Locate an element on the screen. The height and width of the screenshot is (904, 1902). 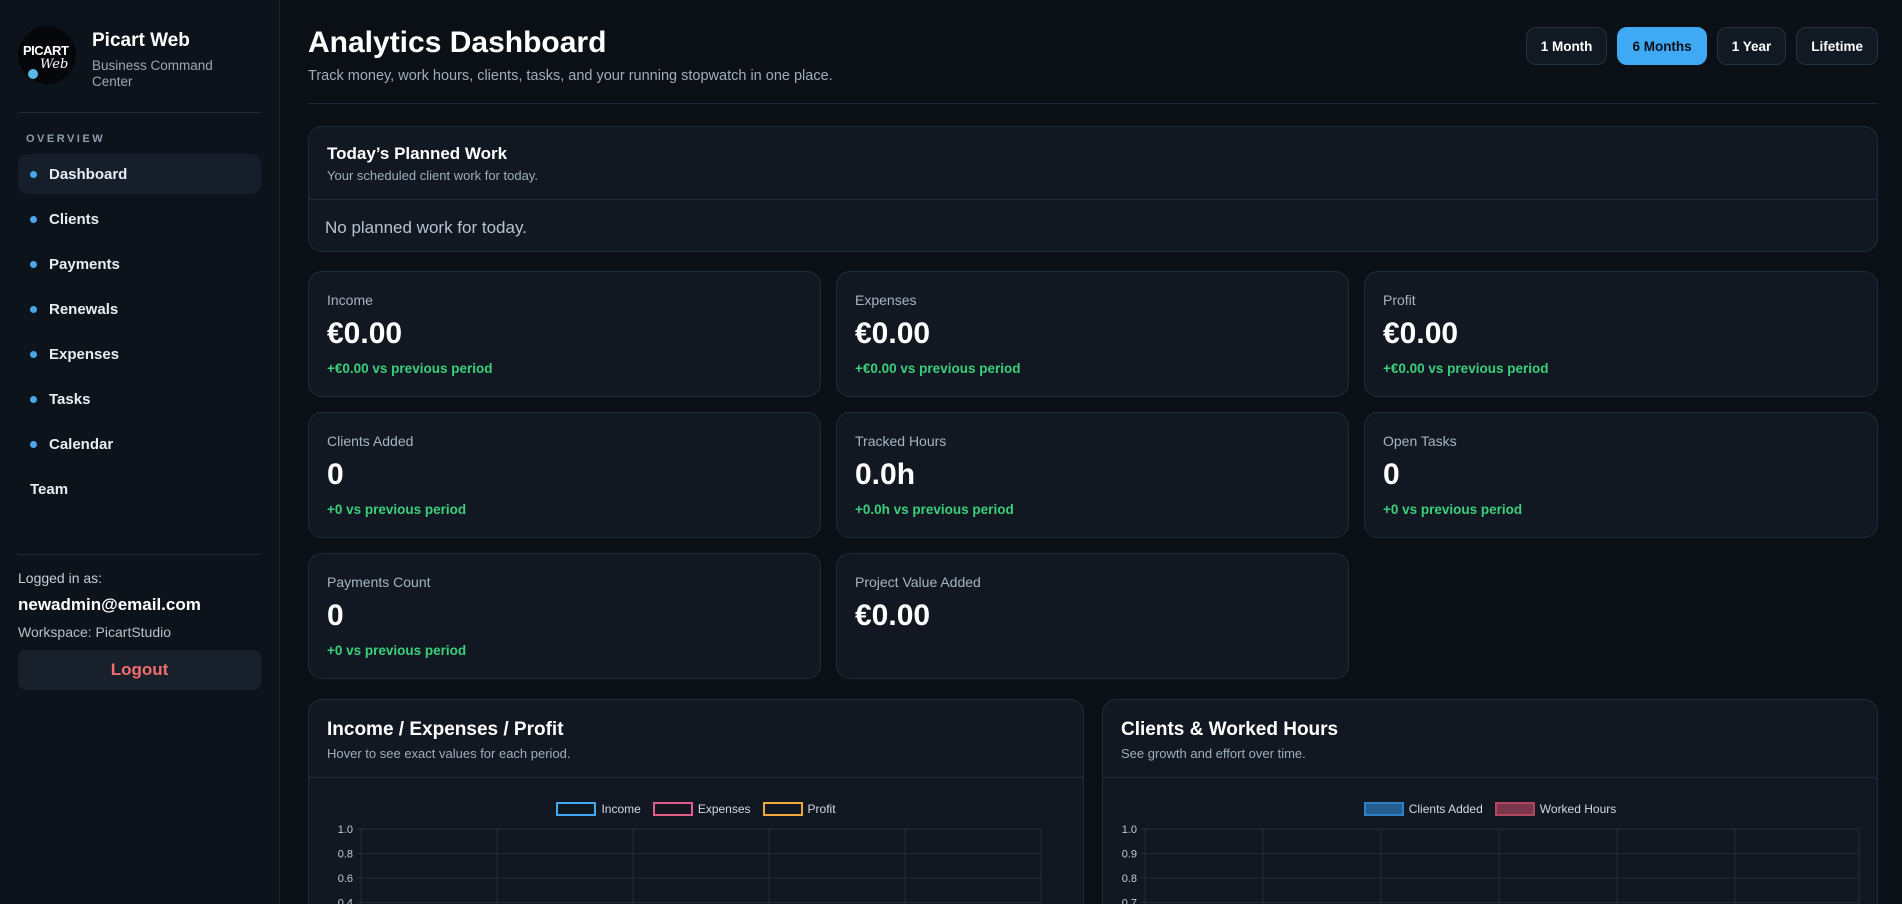
range-1-year-button: 1 Year is located at coordinates (1751, 46).